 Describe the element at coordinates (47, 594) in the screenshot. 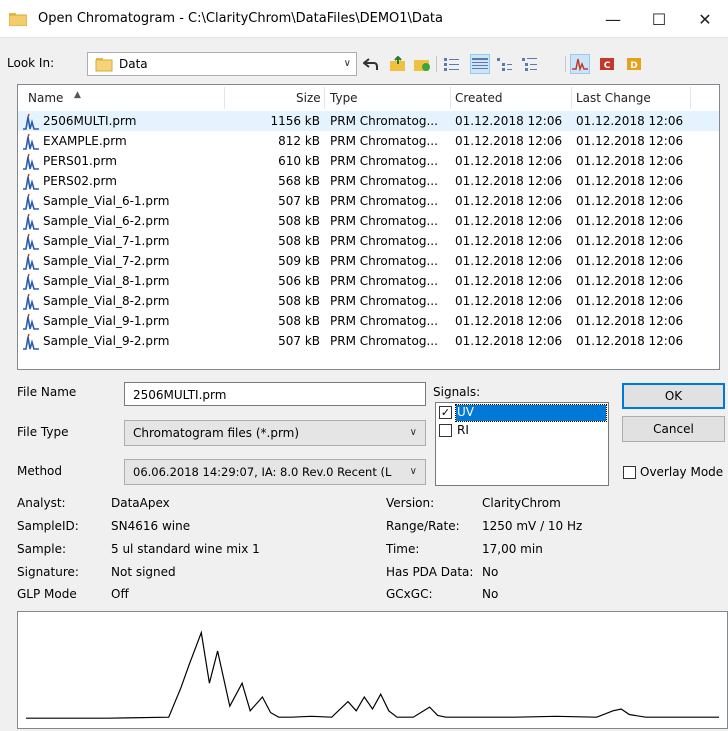

I see `glp-mode-label: GLP Mode` at that location.